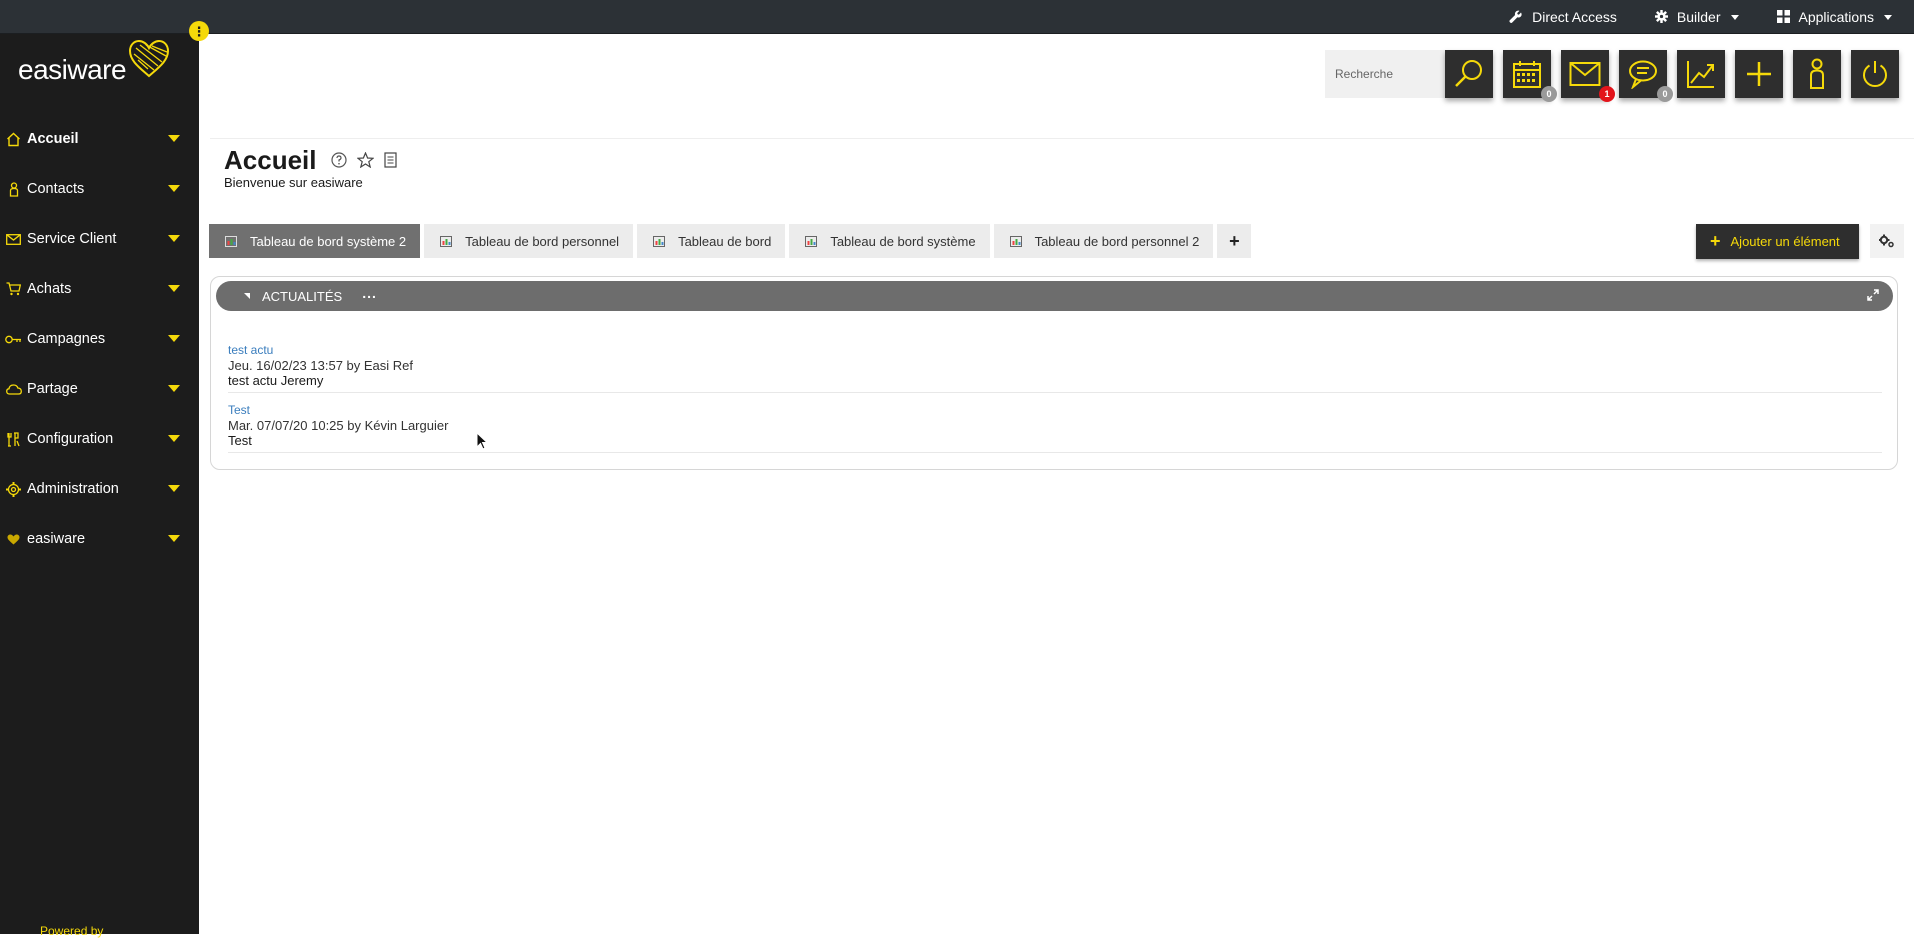 This screenshot has height=938, width=1914. I want to click on star-icon, so click(365, 160).